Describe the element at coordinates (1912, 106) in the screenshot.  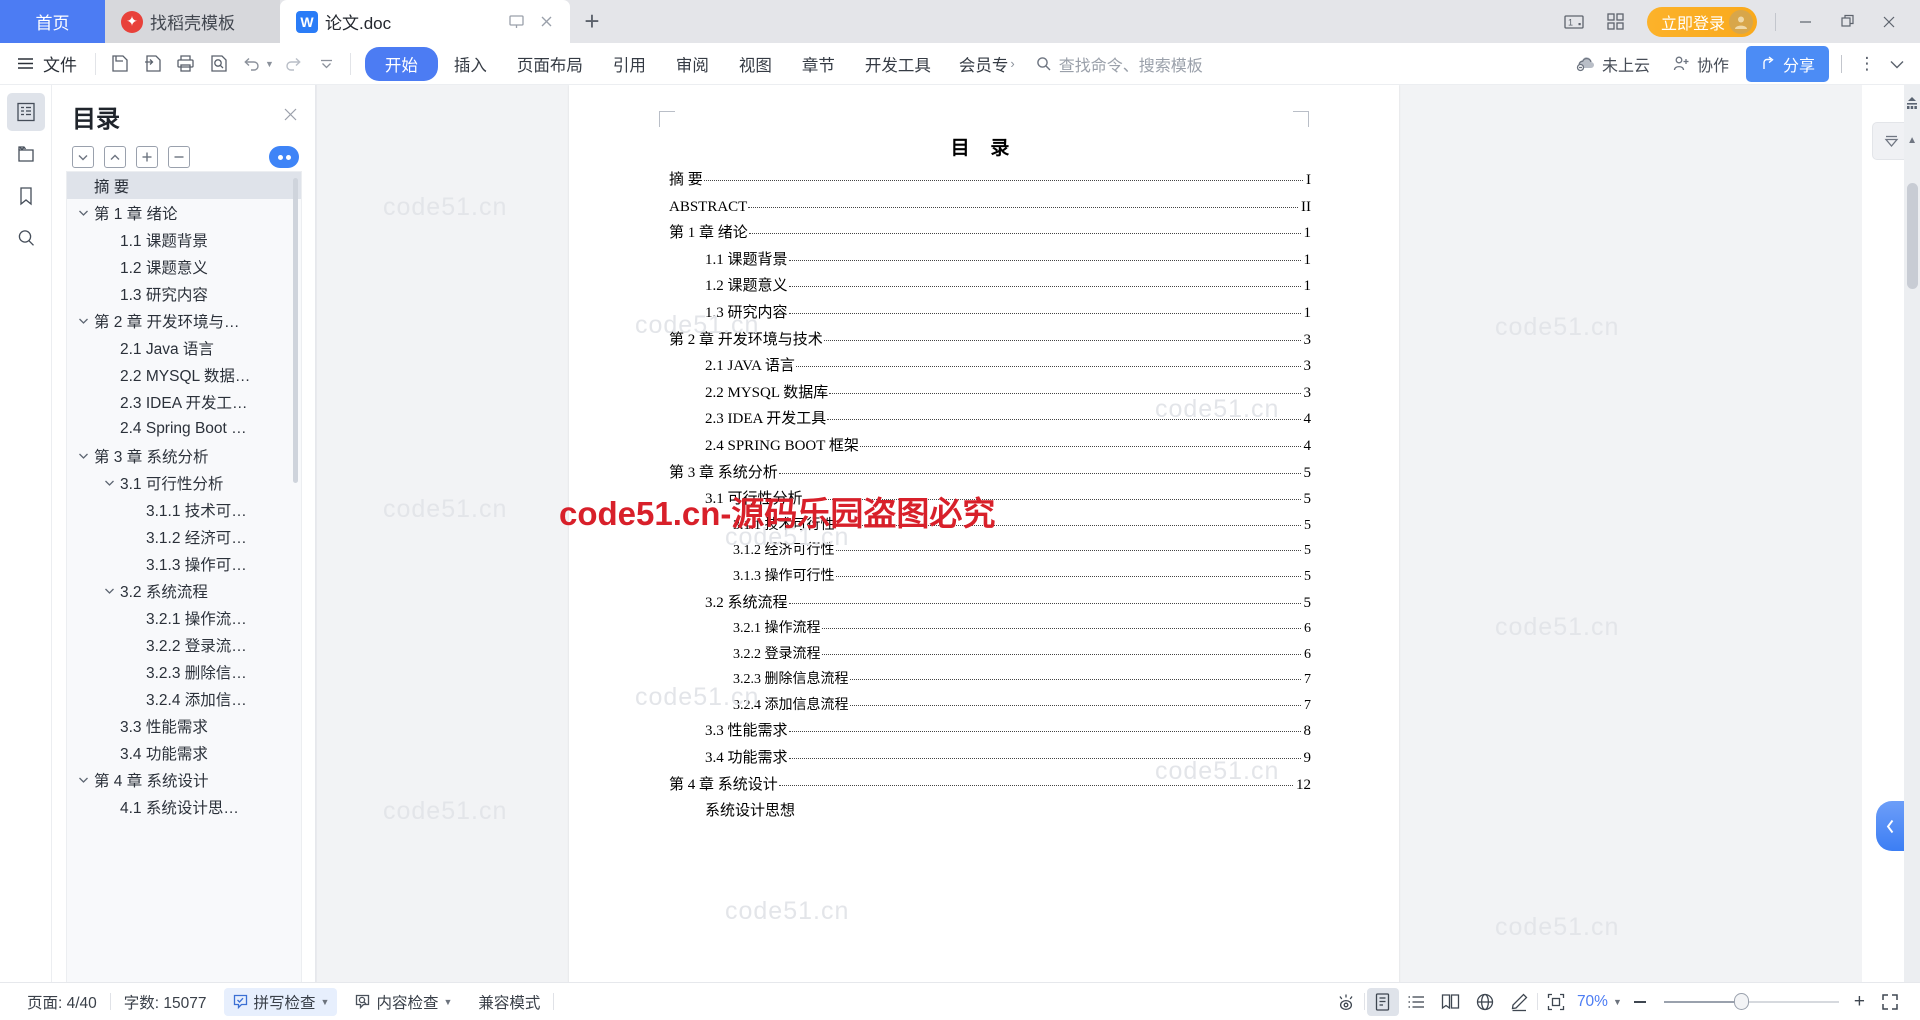
I see `split-view-icon` at that location.